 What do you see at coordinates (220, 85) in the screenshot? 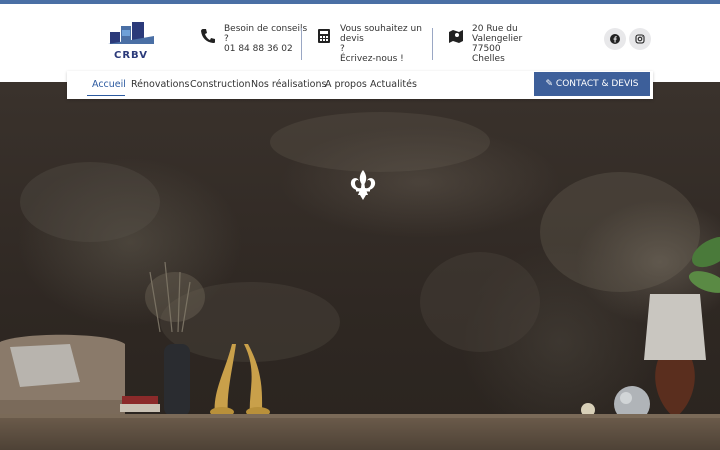
I see `nav-item-construction: Construction` at bounding box center [220, 85].